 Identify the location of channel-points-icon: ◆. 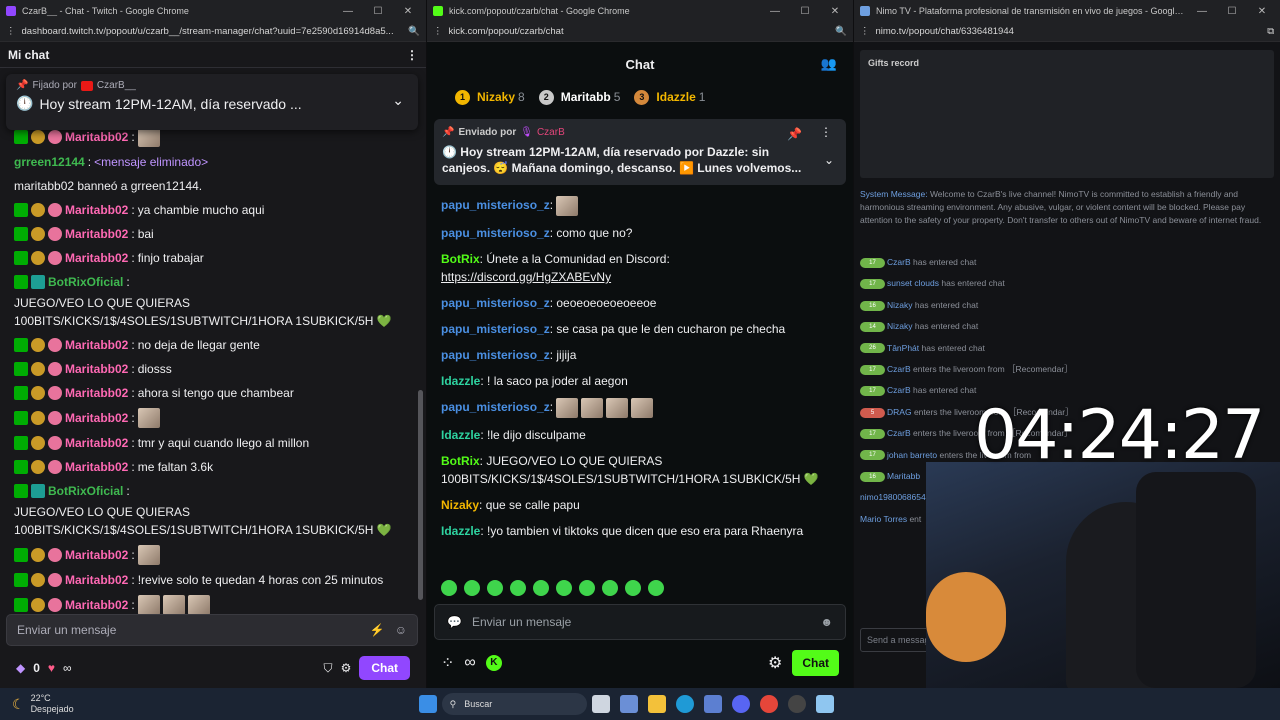
(20, 668).